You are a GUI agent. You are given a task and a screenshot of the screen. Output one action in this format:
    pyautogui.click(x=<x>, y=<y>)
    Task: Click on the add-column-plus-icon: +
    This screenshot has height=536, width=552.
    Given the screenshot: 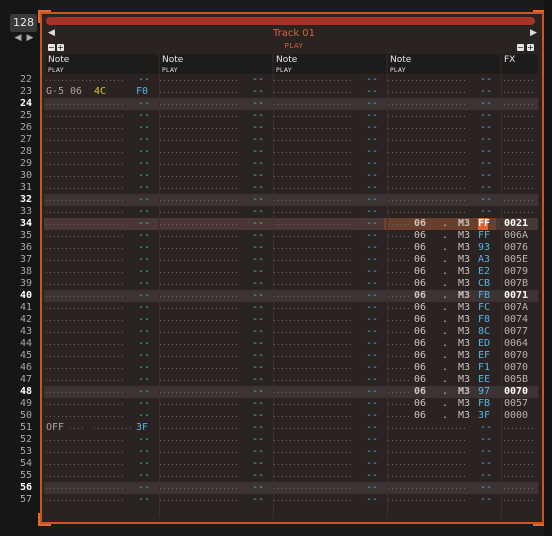 What is the action you would take?
    pyautogui.click(x=530, y=48)
    